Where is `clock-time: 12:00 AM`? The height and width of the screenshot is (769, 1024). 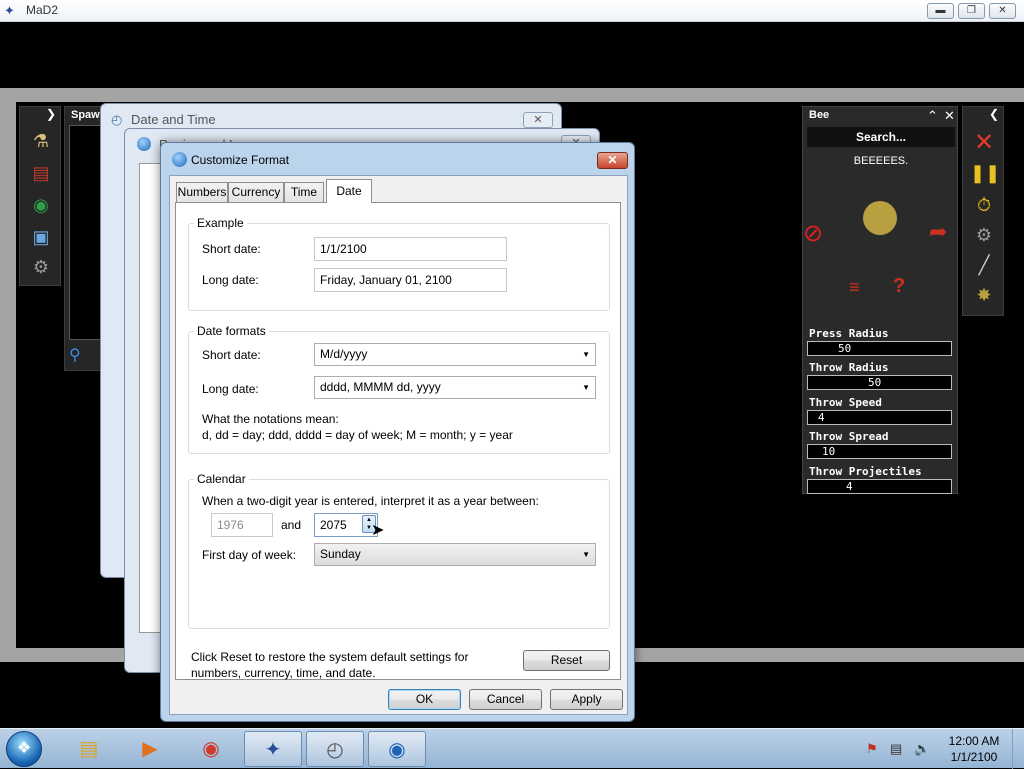
clock-time: 12:00 AM is located at coordinates (974, 741).